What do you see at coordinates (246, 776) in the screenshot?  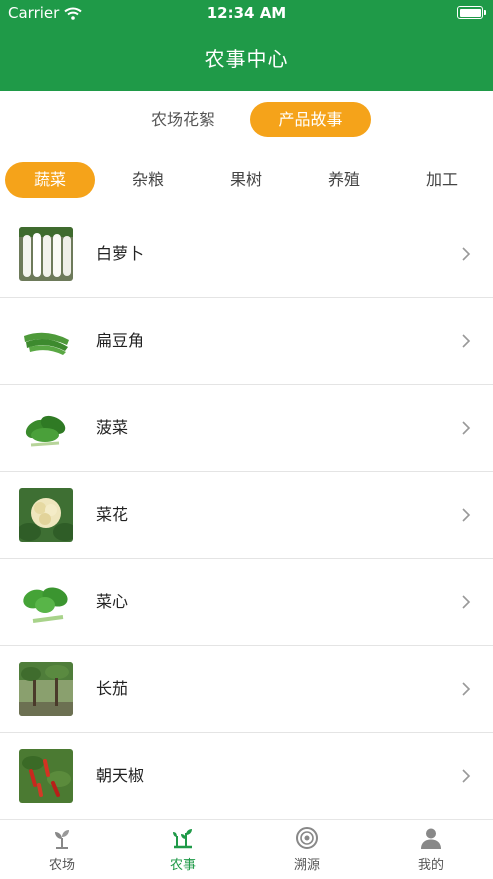 I see `list-item: 朝天椒` at bounding box center [246, 776].